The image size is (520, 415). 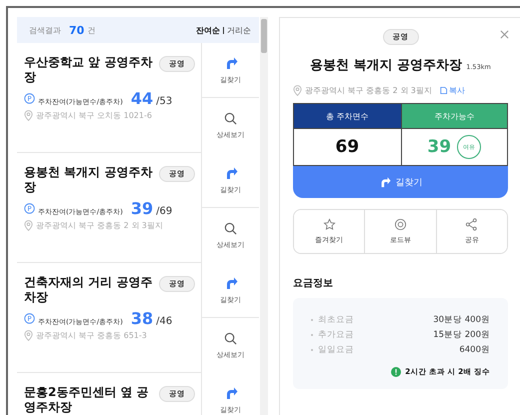 I want to click on available-count: 38, so click(x=142, y=318).